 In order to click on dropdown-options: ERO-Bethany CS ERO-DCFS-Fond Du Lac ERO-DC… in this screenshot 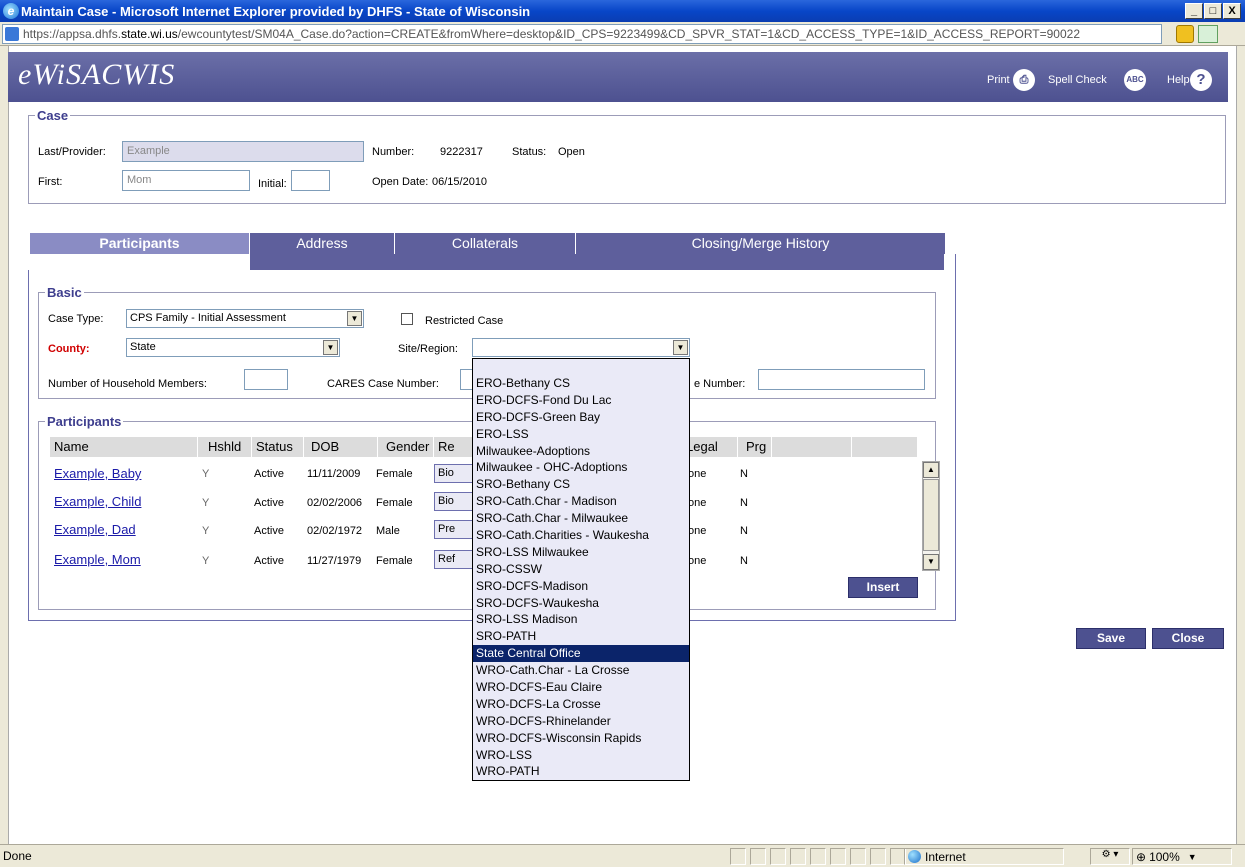, I will do `click(581, 577)`.